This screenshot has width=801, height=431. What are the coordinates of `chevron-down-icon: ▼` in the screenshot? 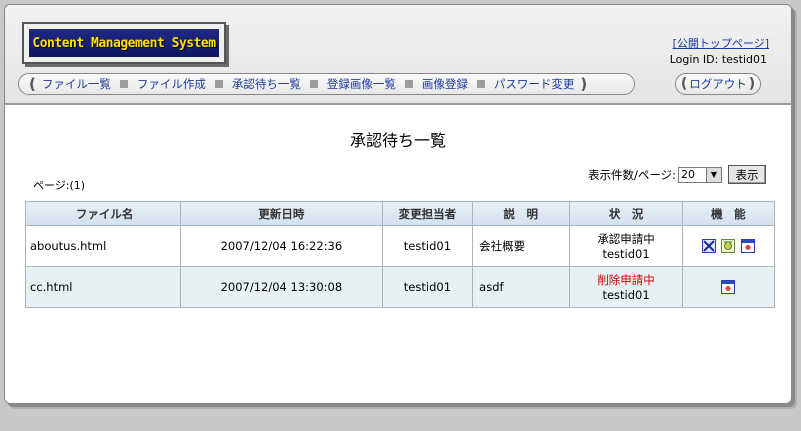 It's located at (713, 174).